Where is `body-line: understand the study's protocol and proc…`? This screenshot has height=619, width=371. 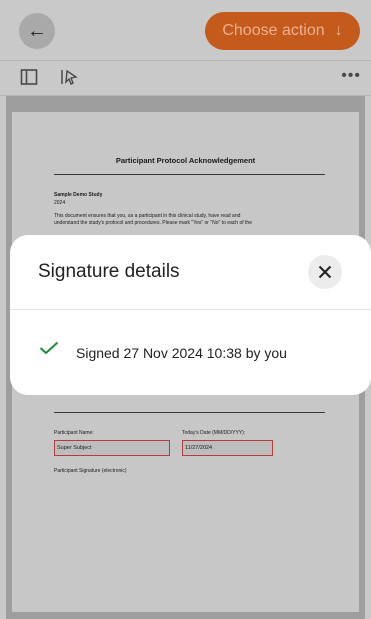 body-line: understand the study's protocol and proc… is located at coordinates (153, 223).